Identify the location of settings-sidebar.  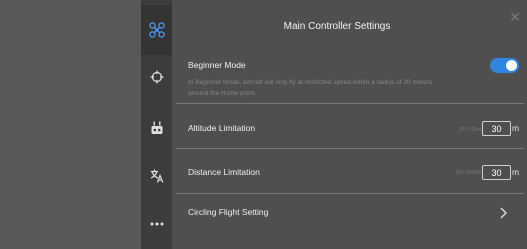
(156, 124).